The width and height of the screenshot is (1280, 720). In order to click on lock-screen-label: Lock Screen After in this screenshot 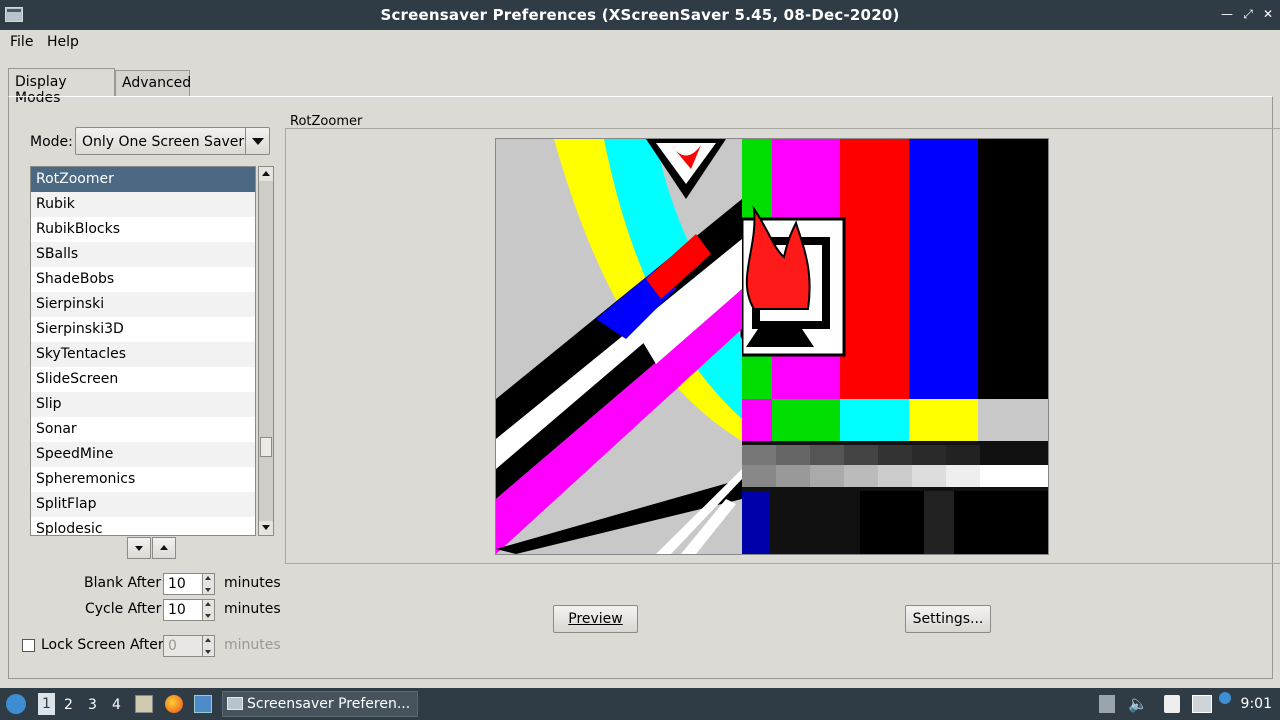, I will do `click(102, 645)`.